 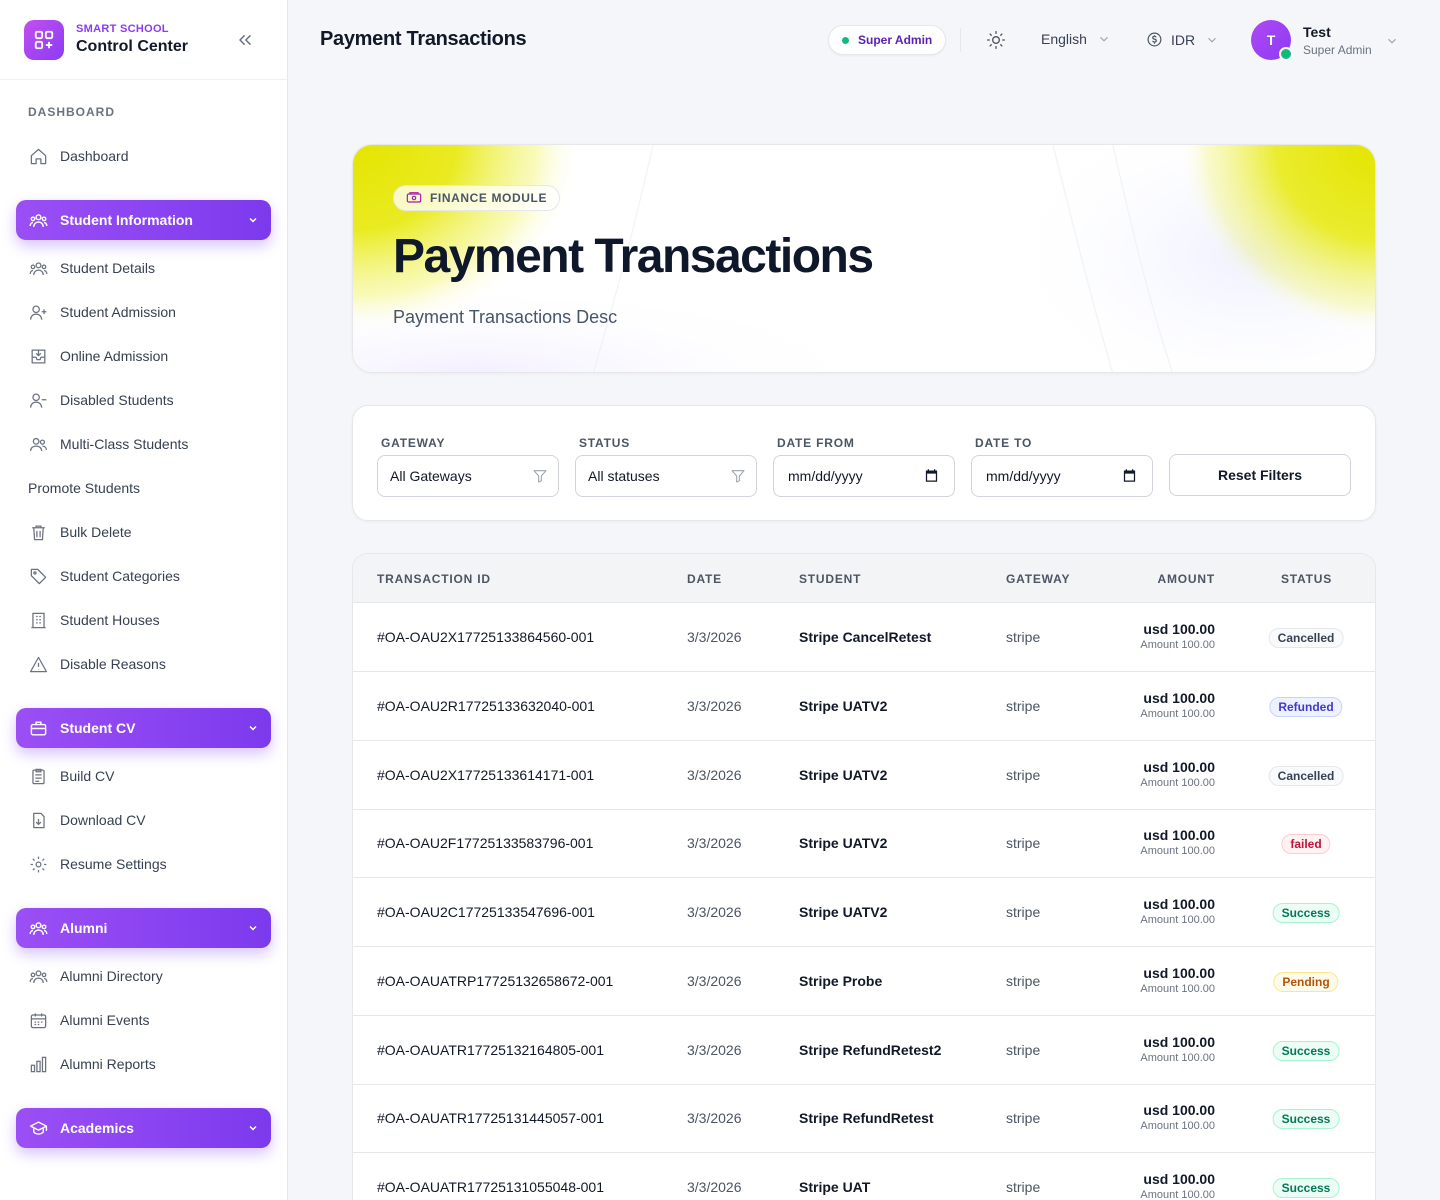 I want to click on sidebar-item-label: Promote Students, so click(x=84, y=488).